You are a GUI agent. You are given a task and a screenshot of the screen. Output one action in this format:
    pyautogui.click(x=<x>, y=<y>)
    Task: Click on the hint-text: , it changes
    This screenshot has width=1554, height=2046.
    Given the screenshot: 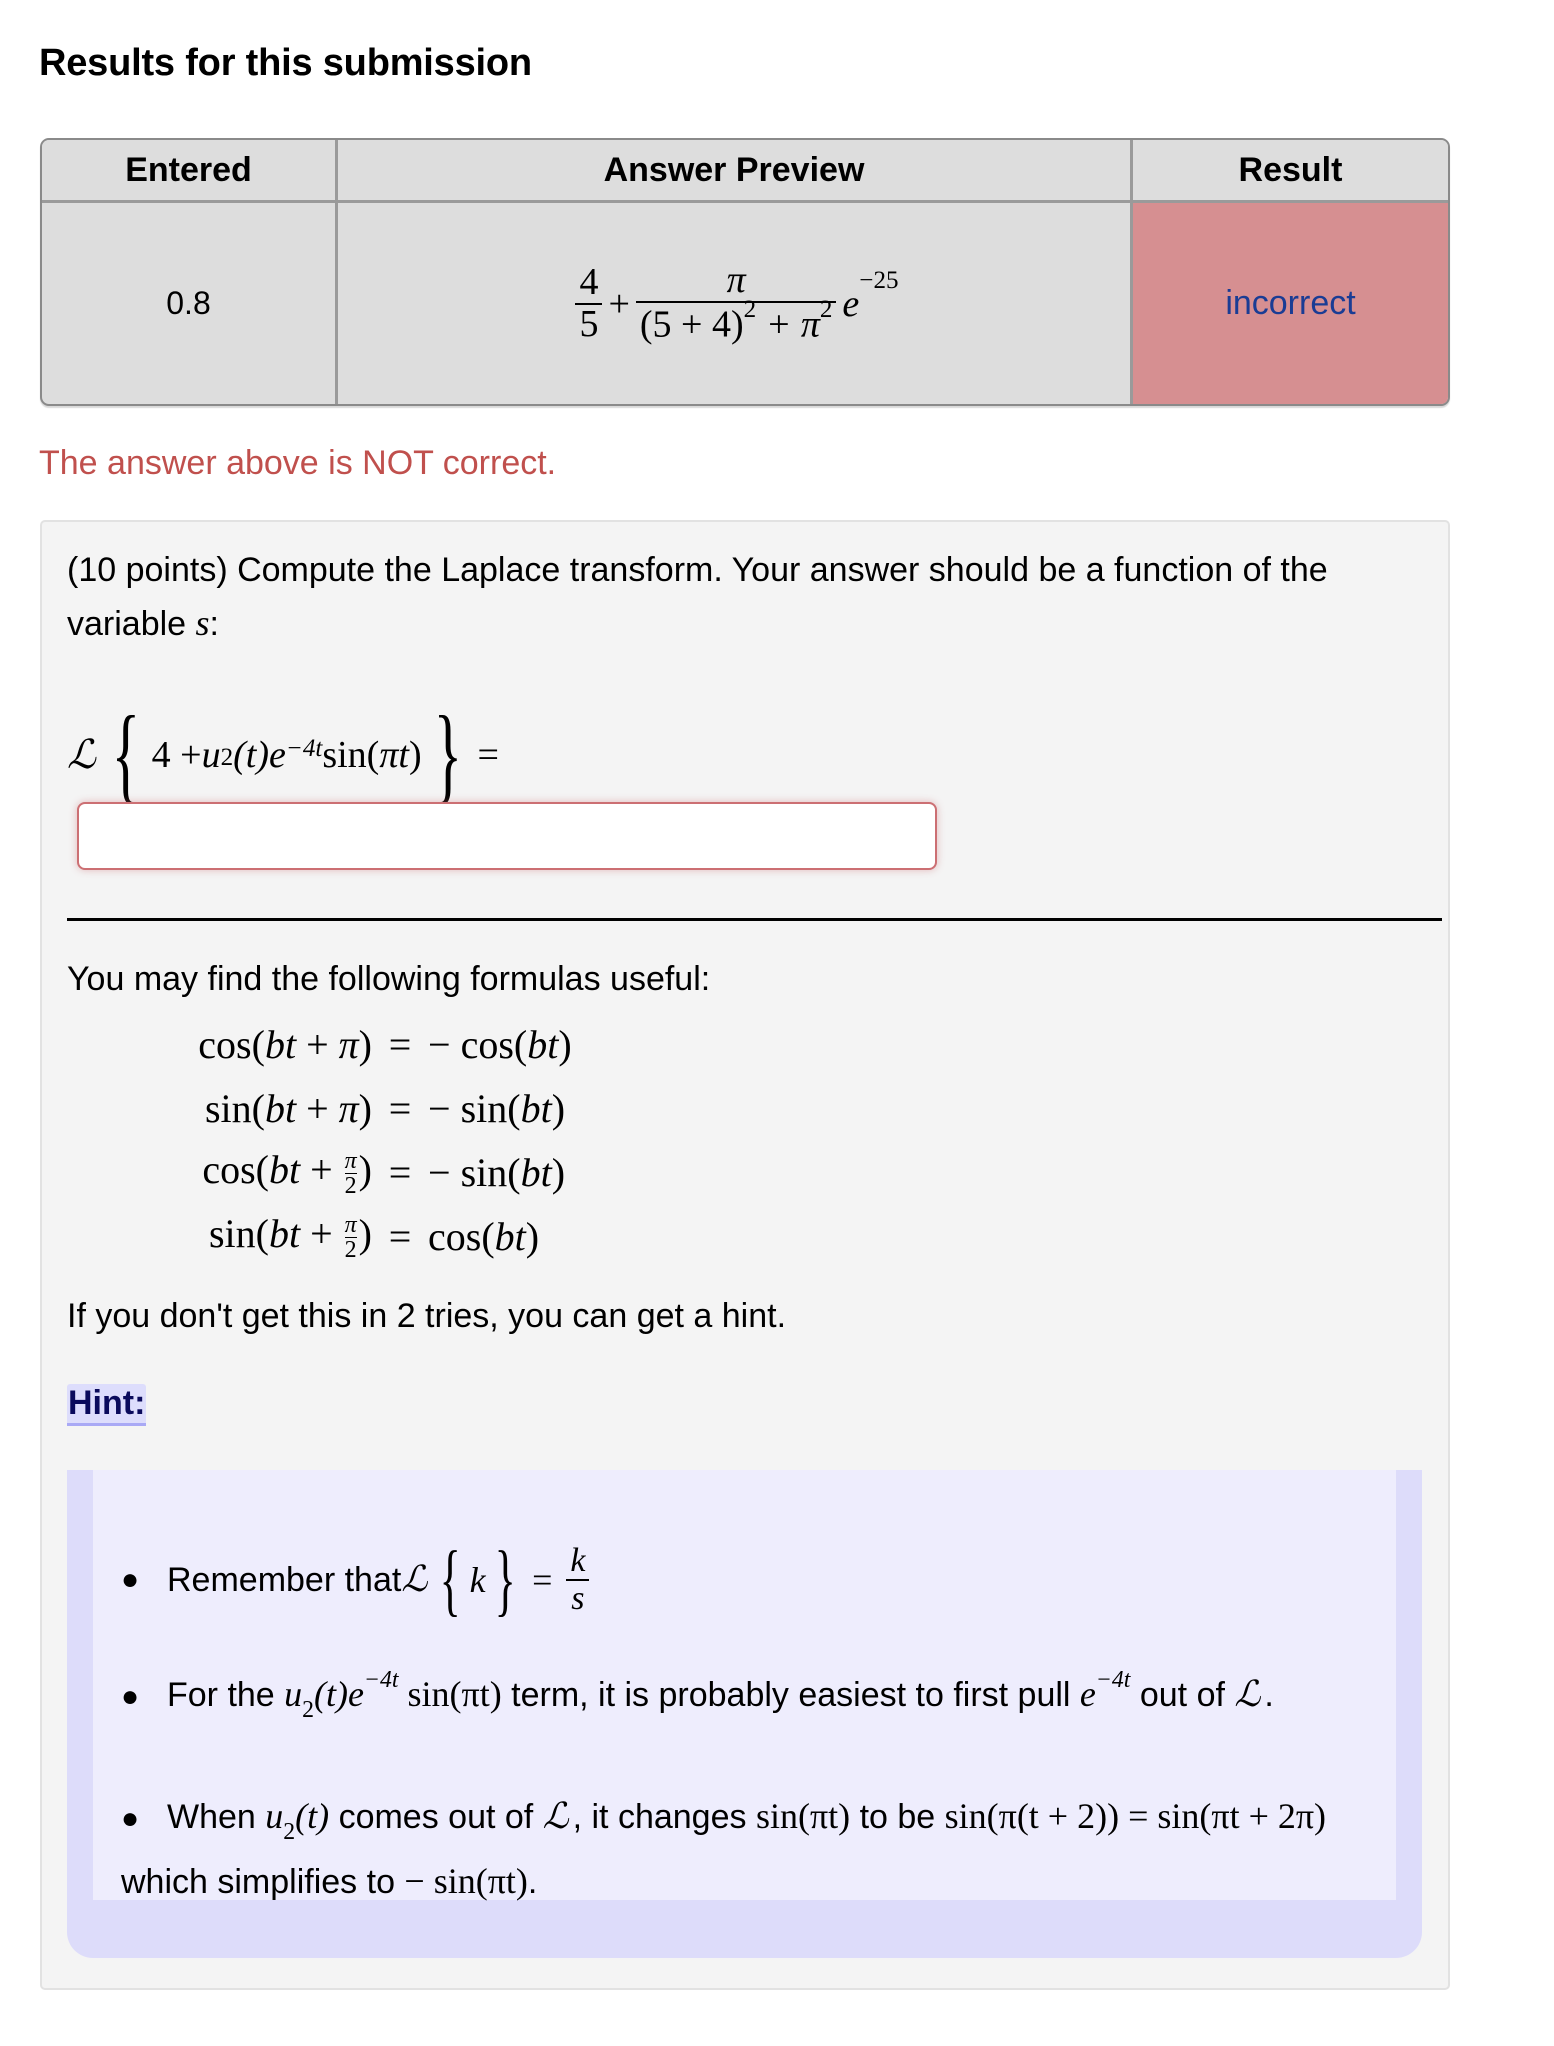 What is the action you would take?
    pyautogui.click(x=664, y=1817)
    